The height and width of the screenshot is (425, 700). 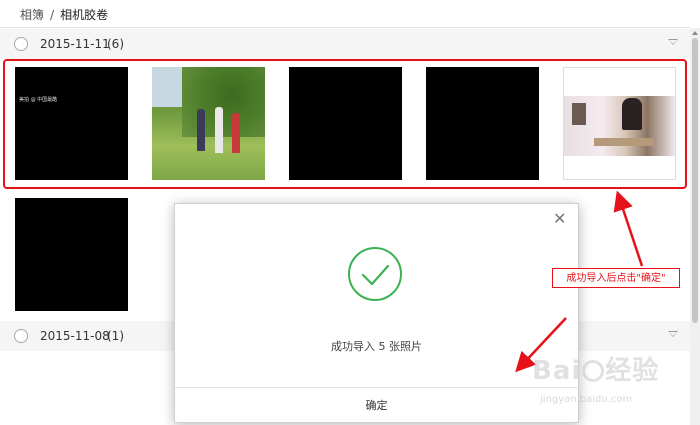 What do you see at coordinates (628, 228) in the screenshot?
I see `arrow-up` at bounding box center [628, 228].